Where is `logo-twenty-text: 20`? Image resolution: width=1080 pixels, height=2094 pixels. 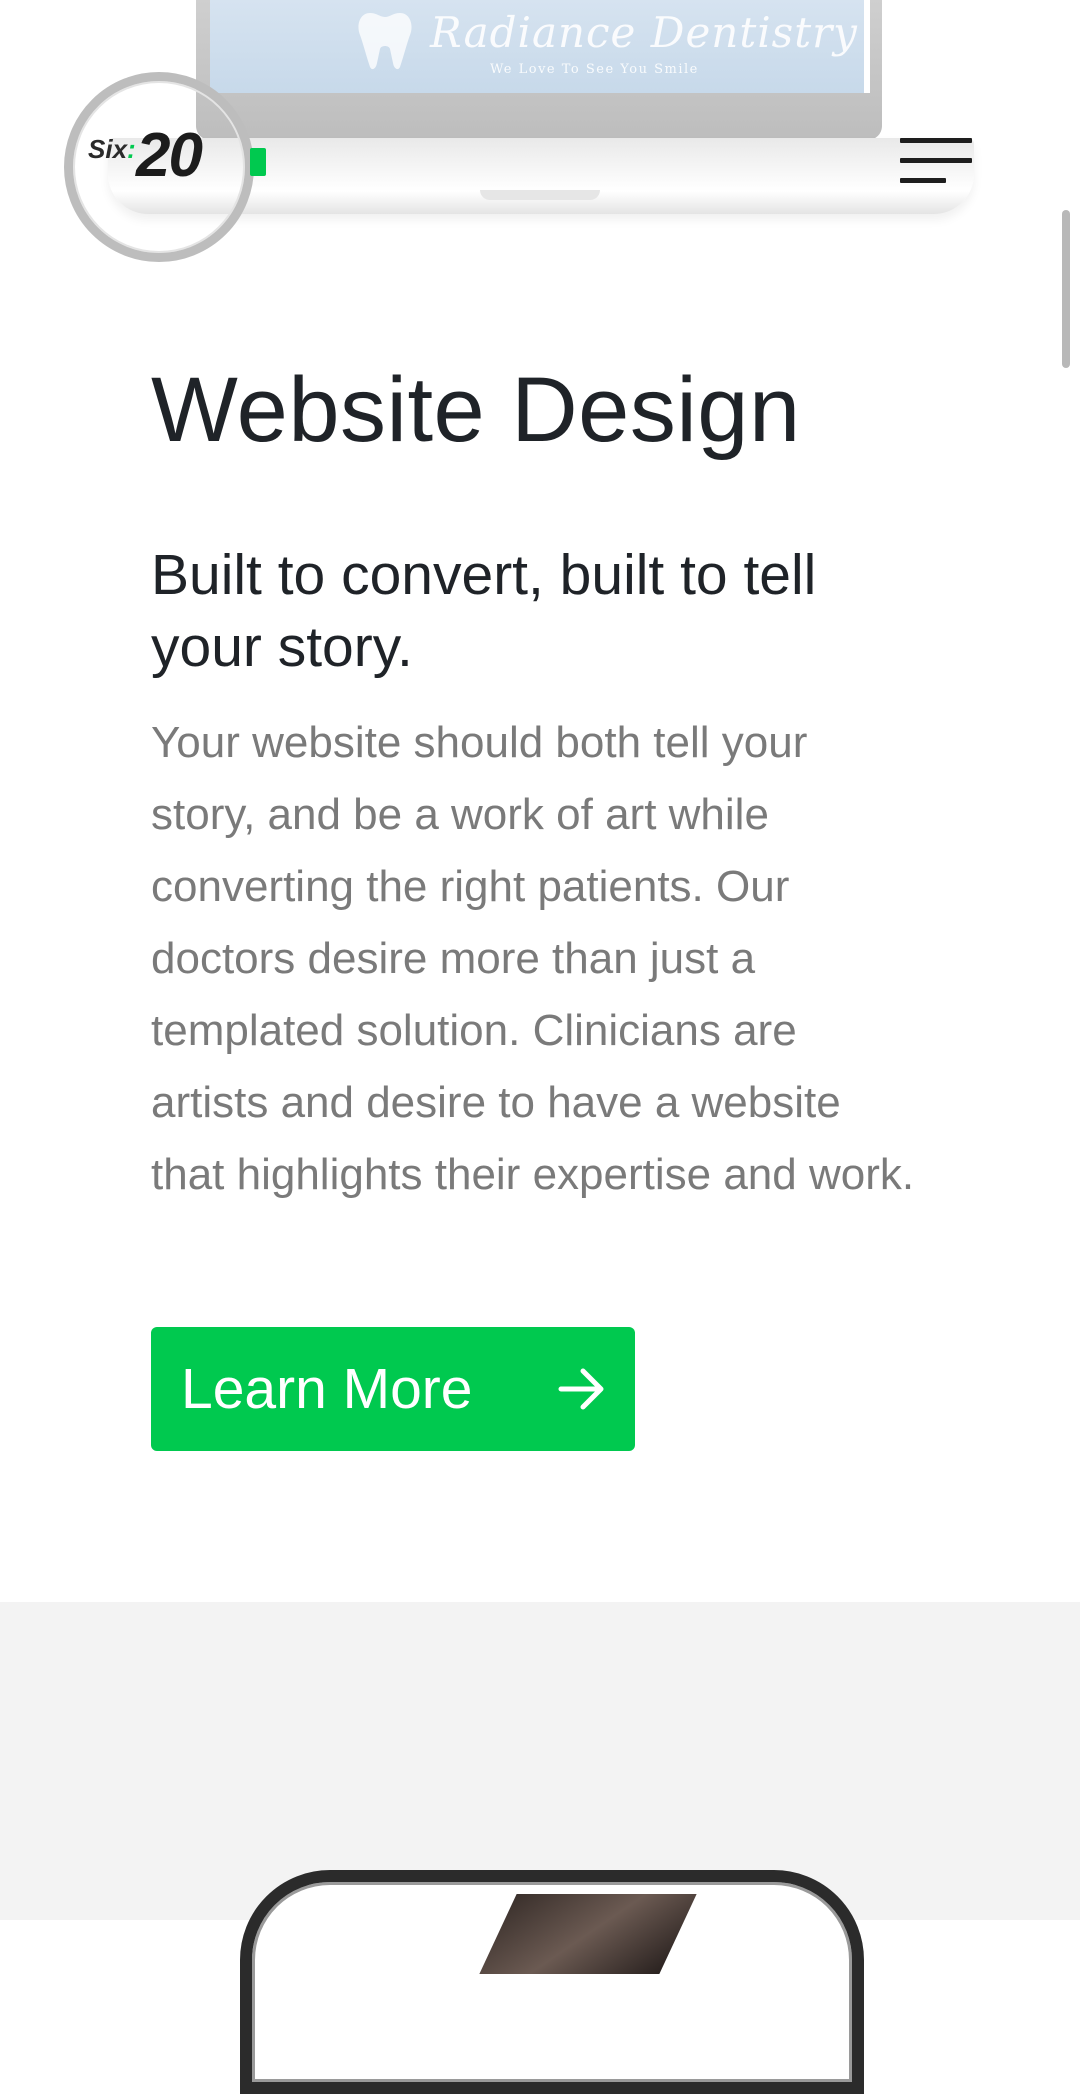 logo-twenty-text: 20 is located at coordinates (169, 155).